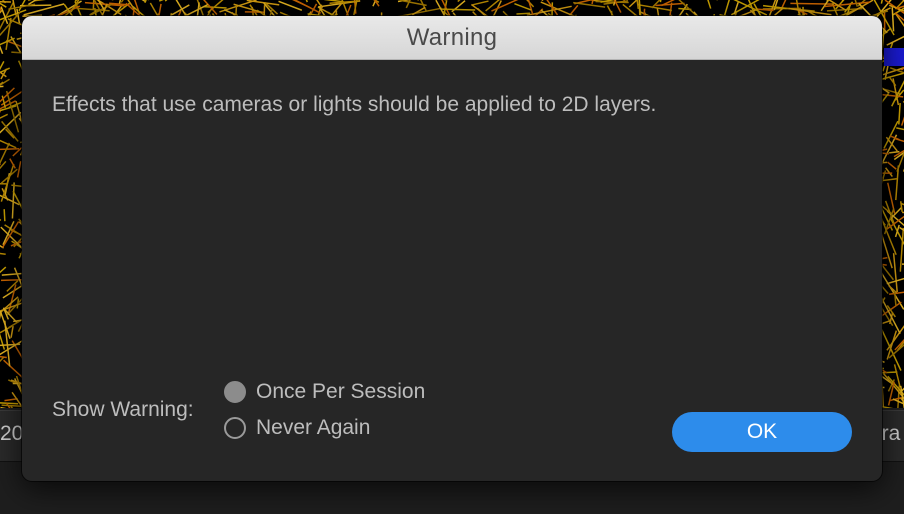 Image resolution: width=904 pixels, height=514 pixels. I want to click on show-warning-label: Show Warning:, so click(123, 409).